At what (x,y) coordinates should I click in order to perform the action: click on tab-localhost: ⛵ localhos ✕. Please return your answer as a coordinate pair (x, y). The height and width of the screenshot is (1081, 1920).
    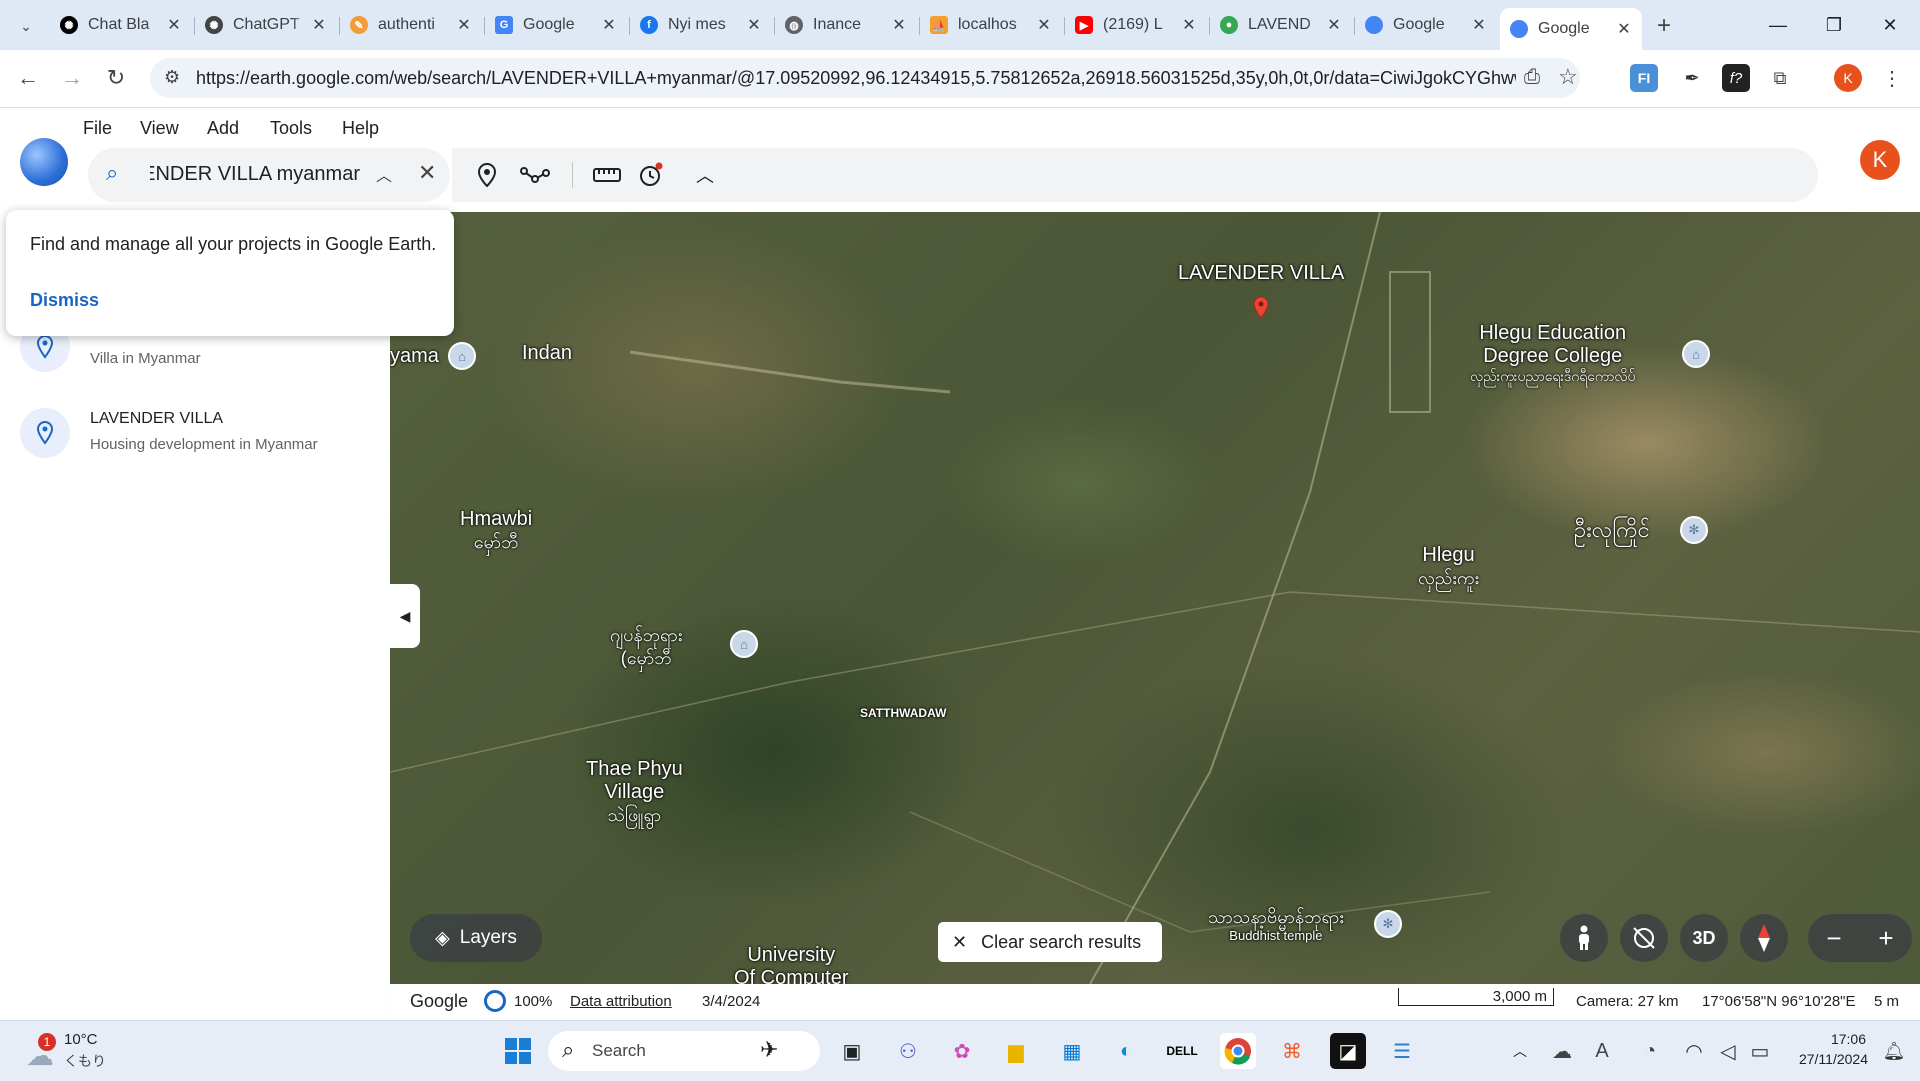
    Looking at the image, I should click on (991, 25).